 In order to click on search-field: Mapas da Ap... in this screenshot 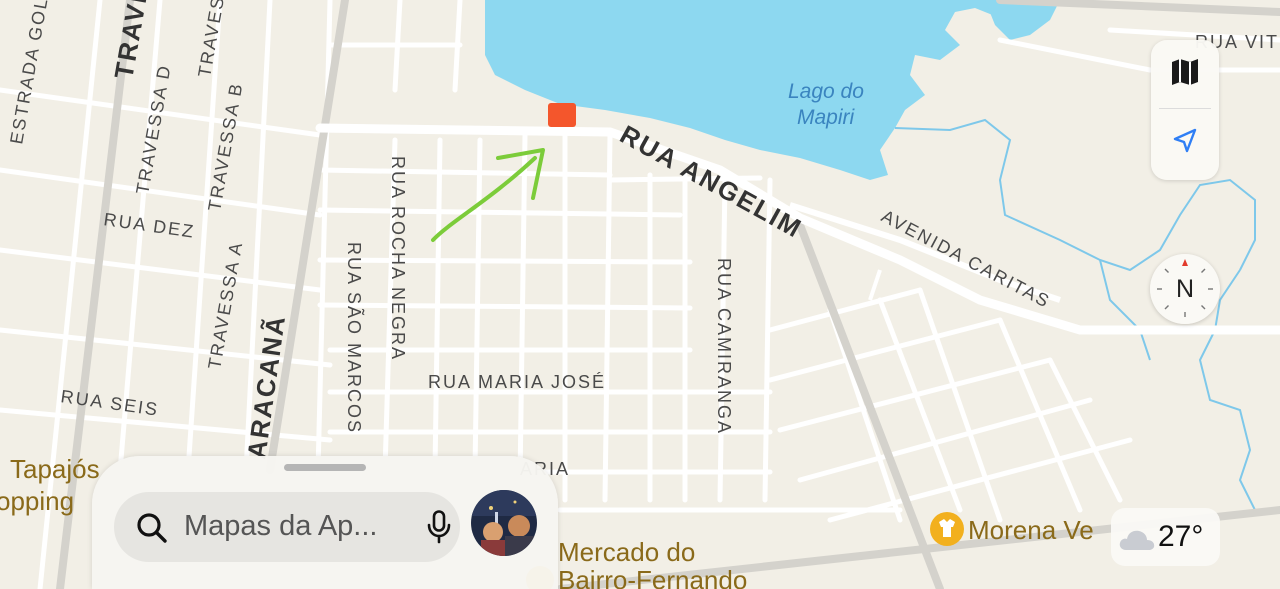, I will do `click(287, 527)`.